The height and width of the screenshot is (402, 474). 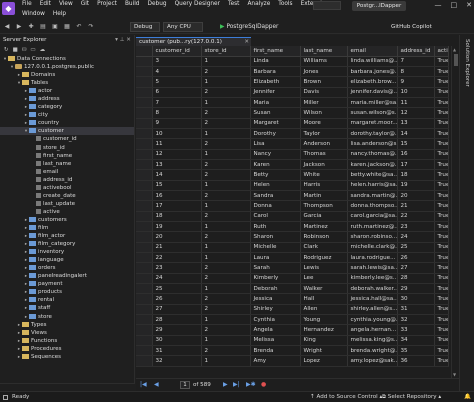 What do you see at coordinates (292, 72) in the screenshot?
I see `table-row: 42BarbaraJonesbarbara.jones@...8True` at bounding box center [292, 72].